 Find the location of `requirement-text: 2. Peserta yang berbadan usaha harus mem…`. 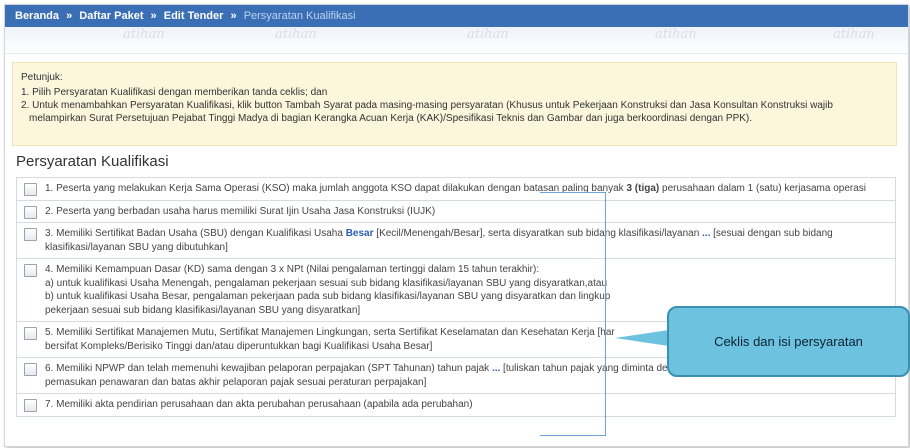

requirement-text: 2. Peserta yang berbadan usaha harus mem… is located at coordinates (240, 211).